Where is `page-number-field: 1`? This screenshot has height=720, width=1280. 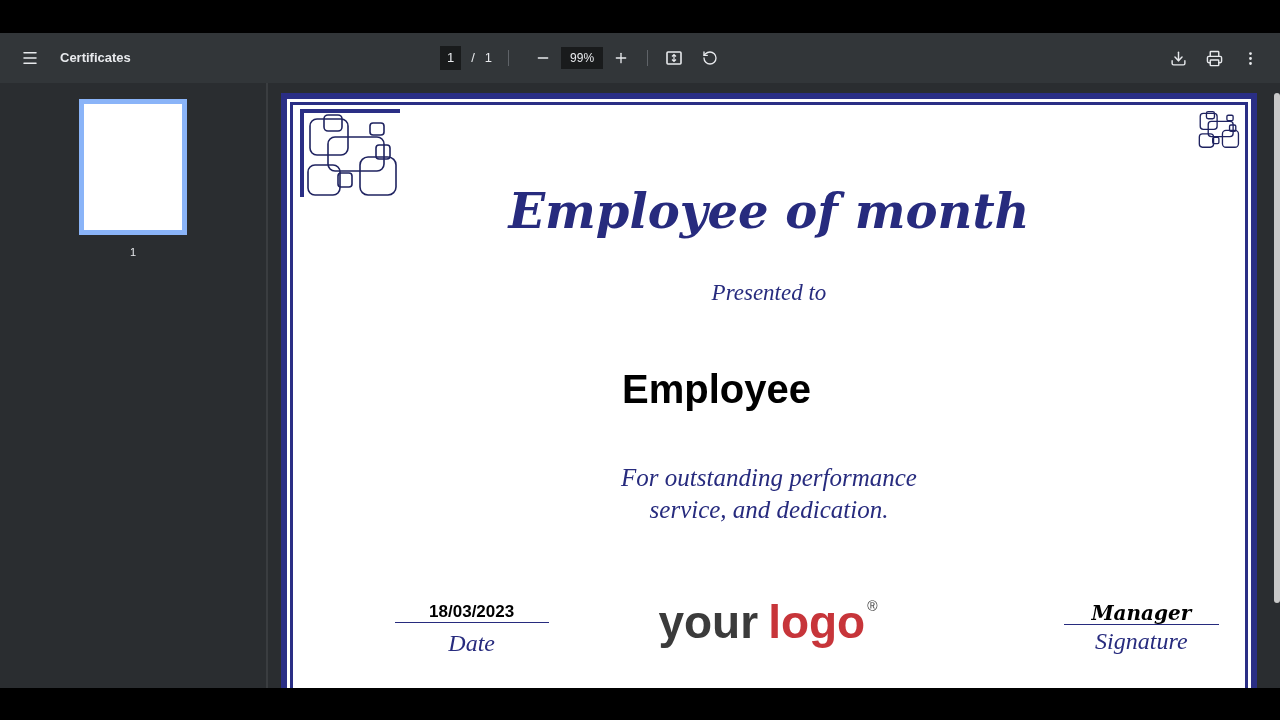 page-number-field: 1 is located at coordinates (451, 58).